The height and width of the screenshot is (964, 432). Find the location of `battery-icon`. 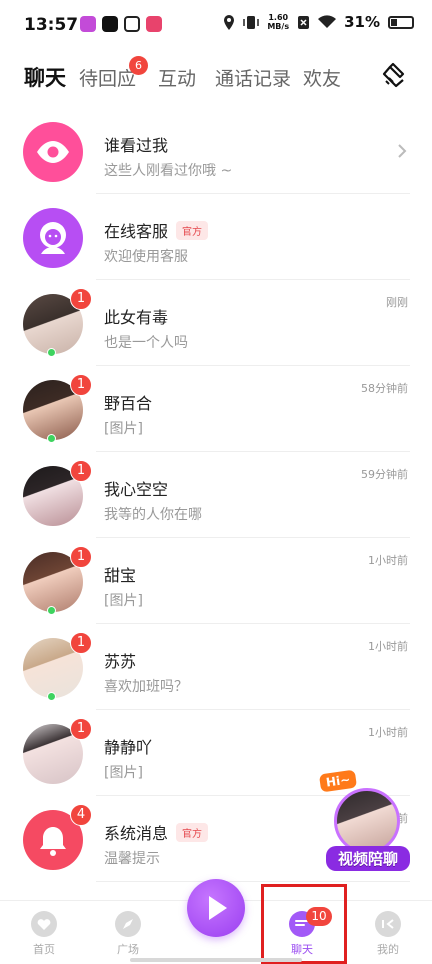

battery-icon is located at coordinates (401, 22).